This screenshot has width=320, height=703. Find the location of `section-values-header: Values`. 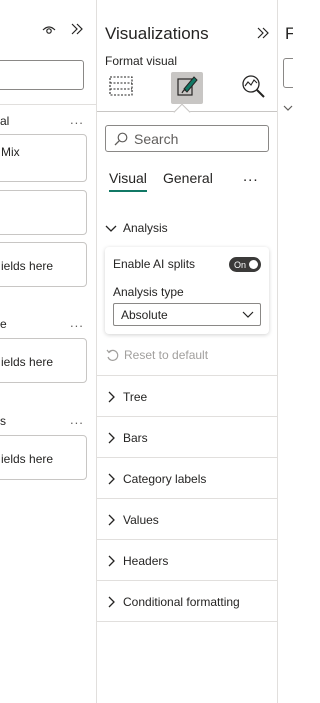

section-values-header: Values is located at coordinates (132, 520).